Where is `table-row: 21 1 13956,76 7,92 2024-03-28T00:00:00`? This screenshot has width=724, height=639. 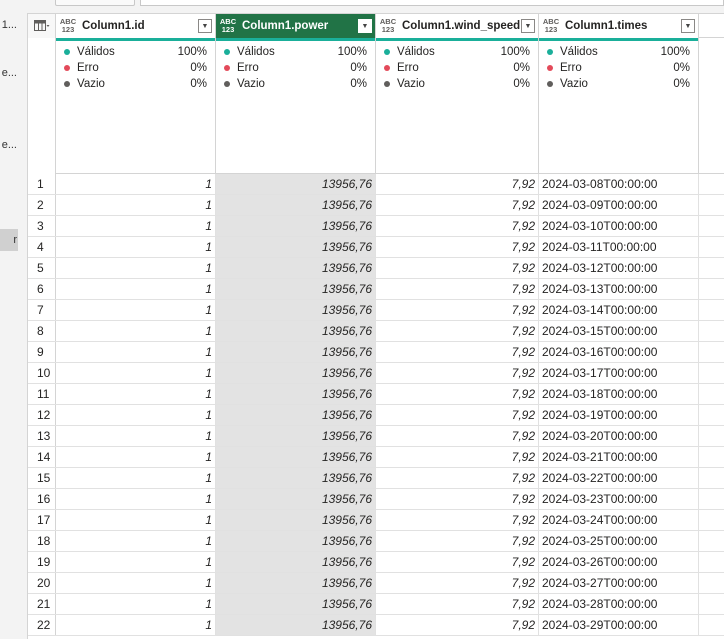
table-row: 21 1 13956,76 7,92 2024-03-28T00:00:00 is located at coordinates (376, 604).